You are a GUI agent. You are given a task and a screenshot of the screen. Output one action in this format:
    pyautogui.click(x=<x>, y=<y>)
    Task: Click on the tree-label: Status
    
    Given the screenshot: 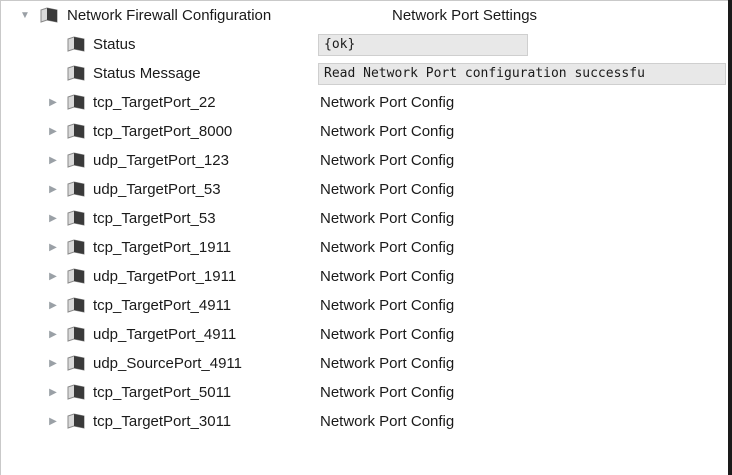 What is the action you would take?
    pyautogui.click(x=114, y=44)
    